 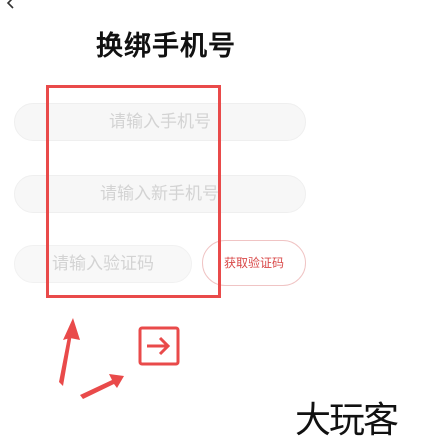 I want to click on verification-code-input: 请输入验证码, so click(x=103, y=264).